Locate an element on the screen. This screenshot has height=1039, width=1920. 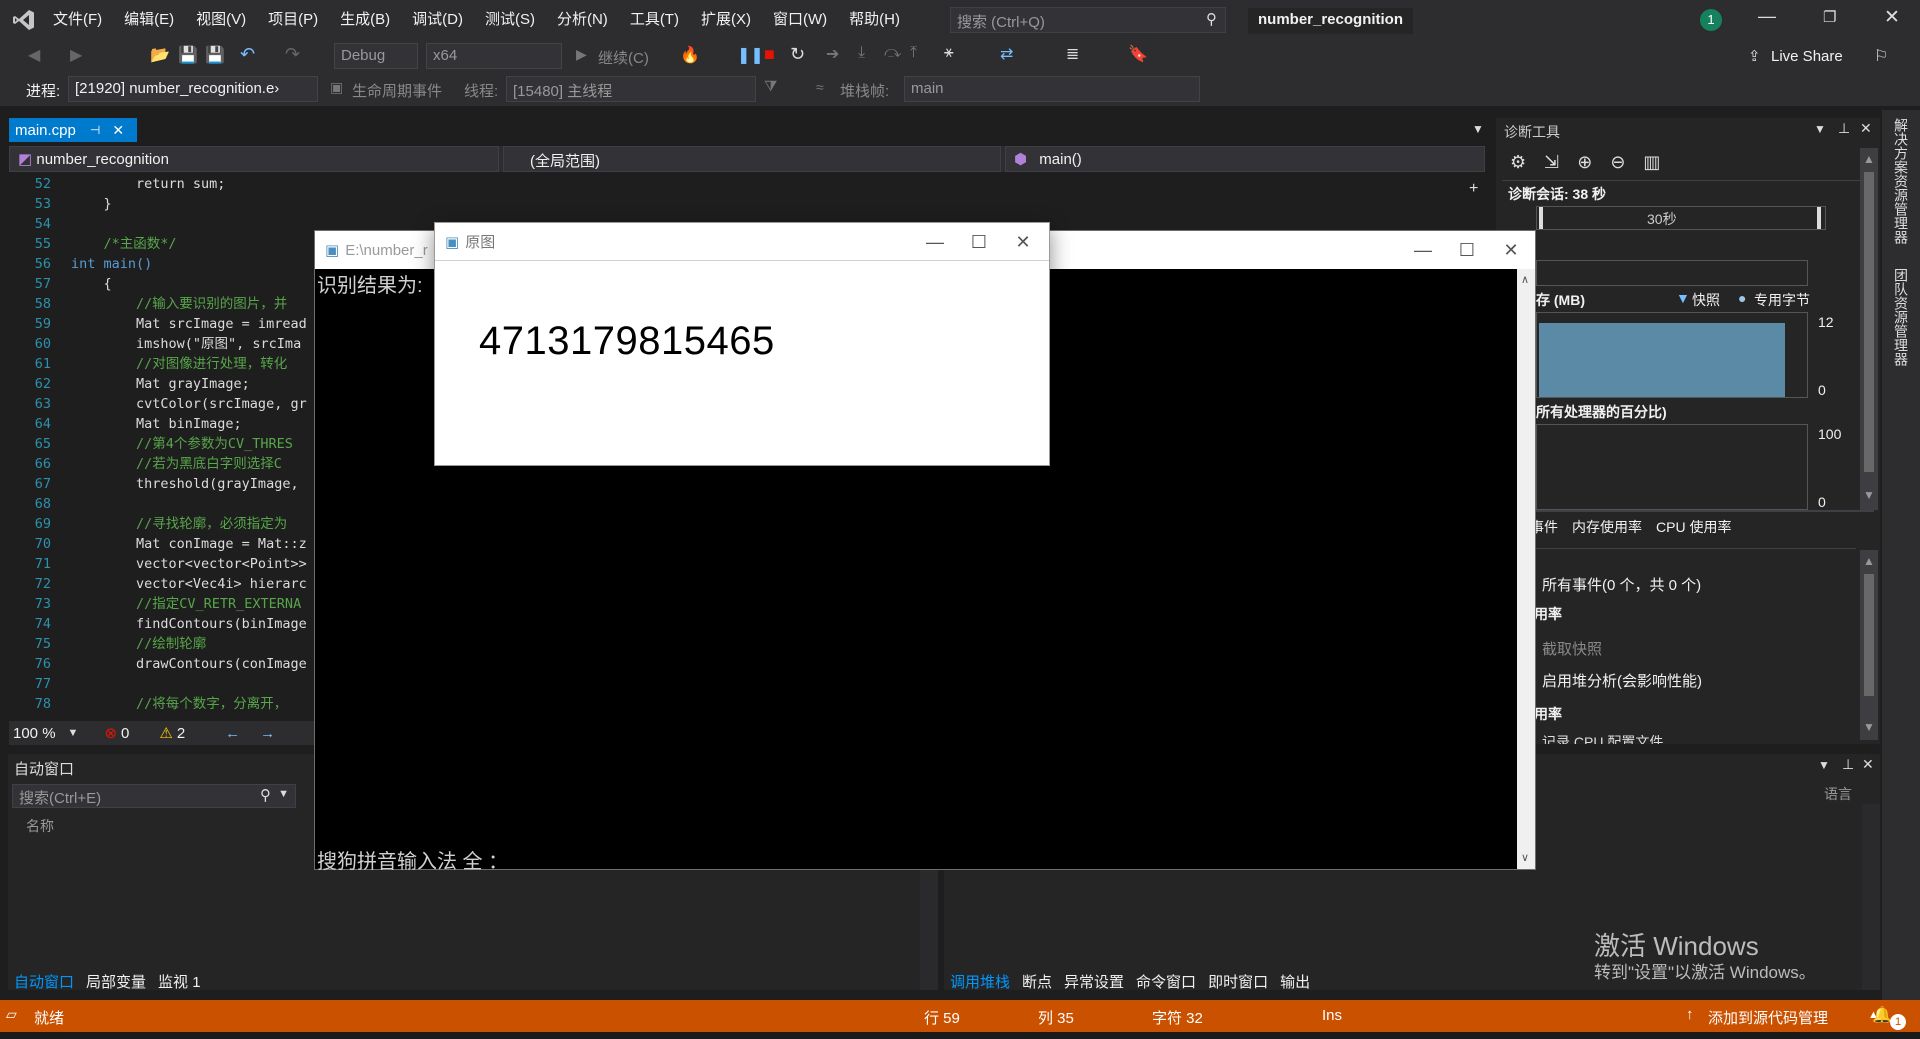
code-line: 52 return sum; is located at coordinates (162, 184).